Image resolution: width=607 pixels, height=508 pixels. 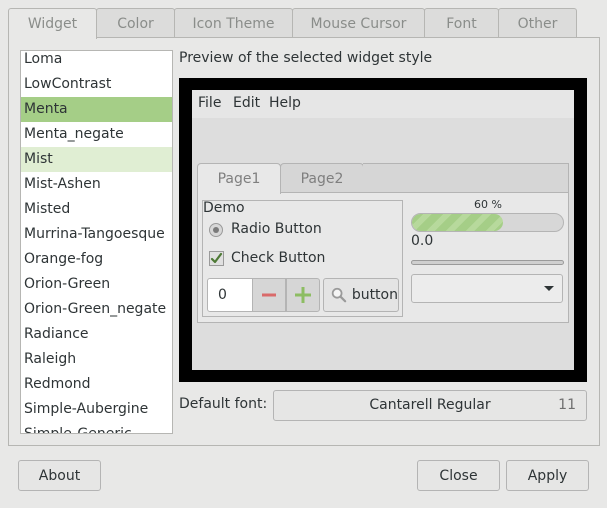 I want to click on tab-label: Color, so click(x=135, y=23).